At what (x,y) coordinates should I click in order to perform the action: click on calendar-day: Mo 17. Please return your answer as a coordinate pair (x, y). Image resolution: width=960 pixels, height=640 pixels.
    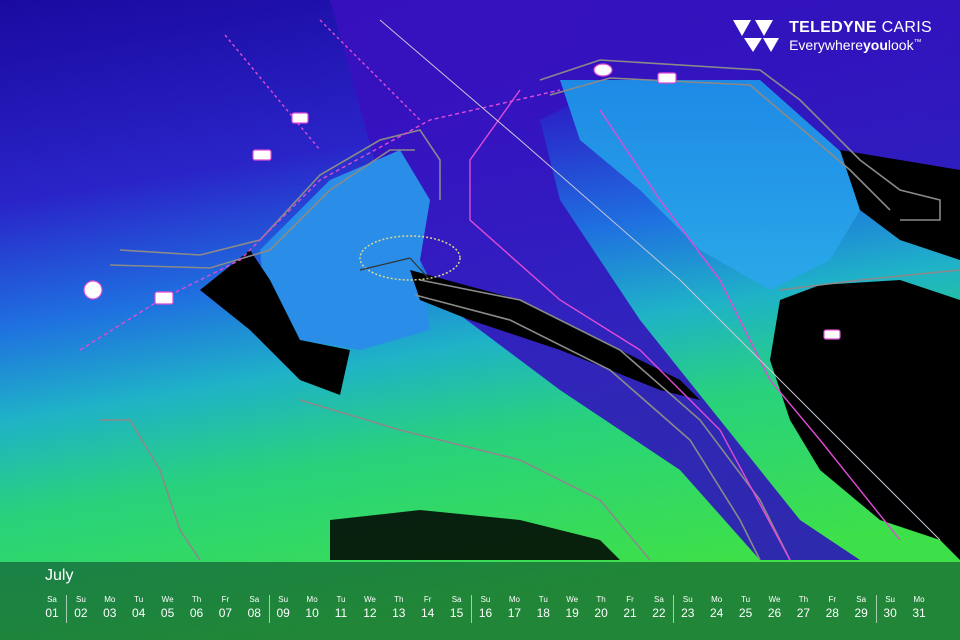
    Looking at the image, I should click on (514, 608).